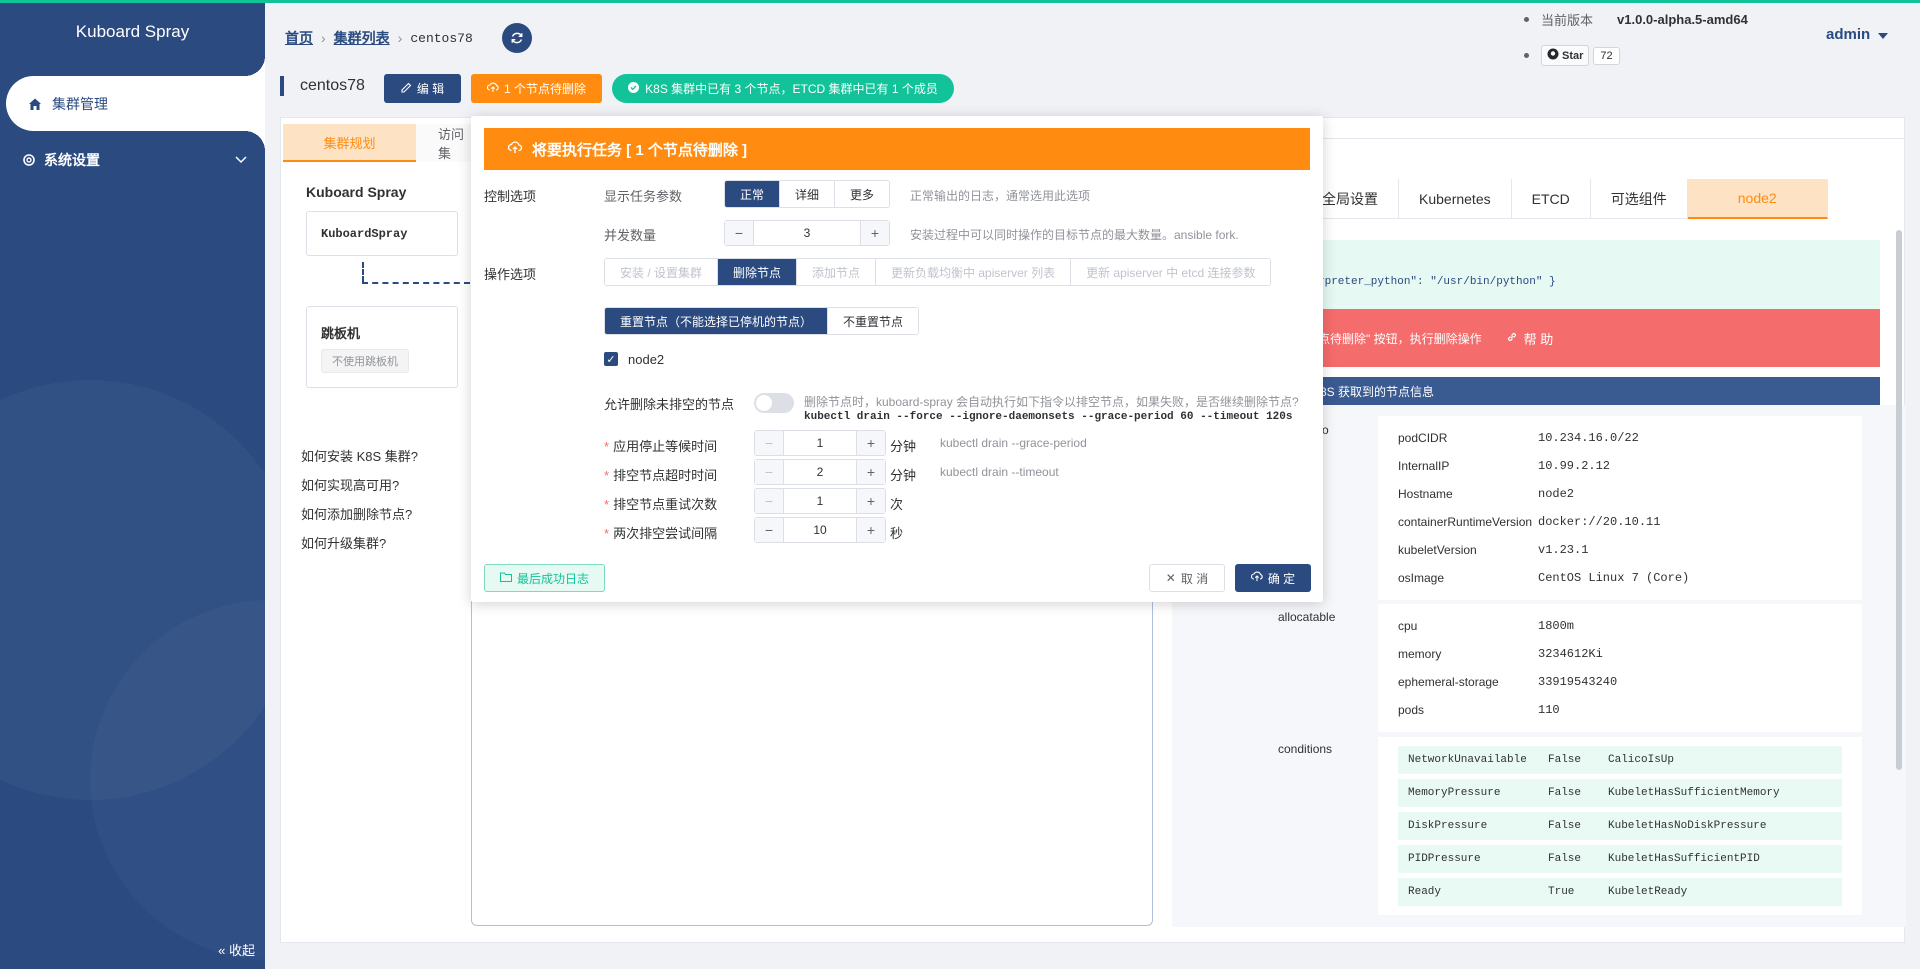 This screenshot has height=969, width=1920. I want to click on verbosity-verbose-option: 详细, so click(808, 194).